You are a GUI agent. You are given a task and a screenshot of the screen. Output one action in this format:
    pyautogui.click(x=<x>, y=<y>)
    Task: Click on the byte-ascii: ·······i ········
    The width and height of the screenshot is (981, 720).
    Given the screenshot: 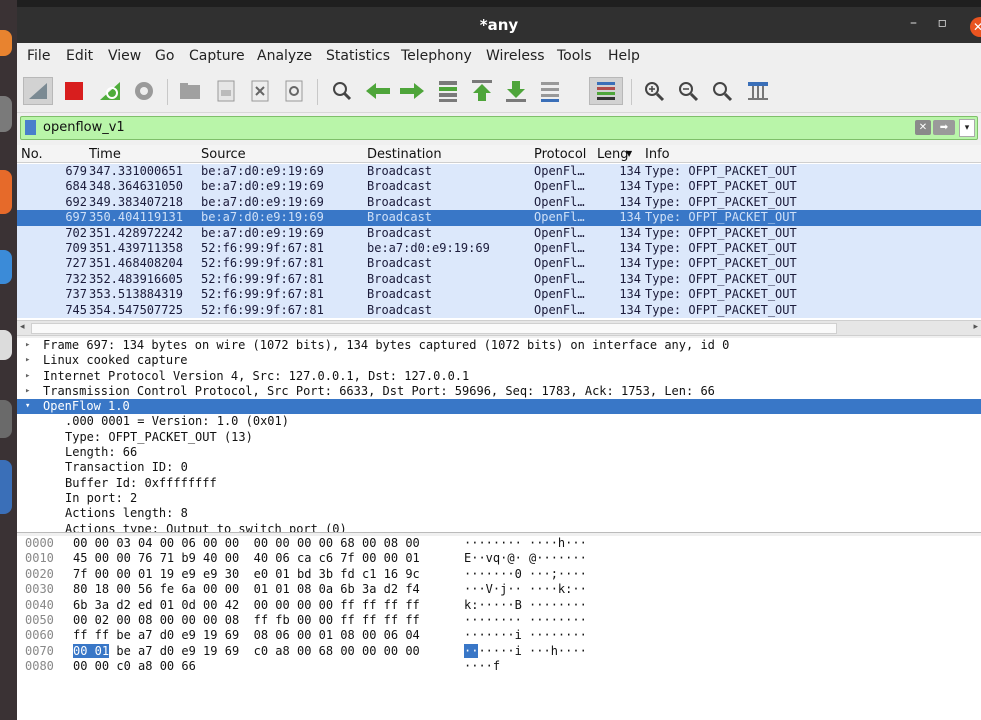 What is the action you would take?
    pyautogui.click(x=525, y=635)
    